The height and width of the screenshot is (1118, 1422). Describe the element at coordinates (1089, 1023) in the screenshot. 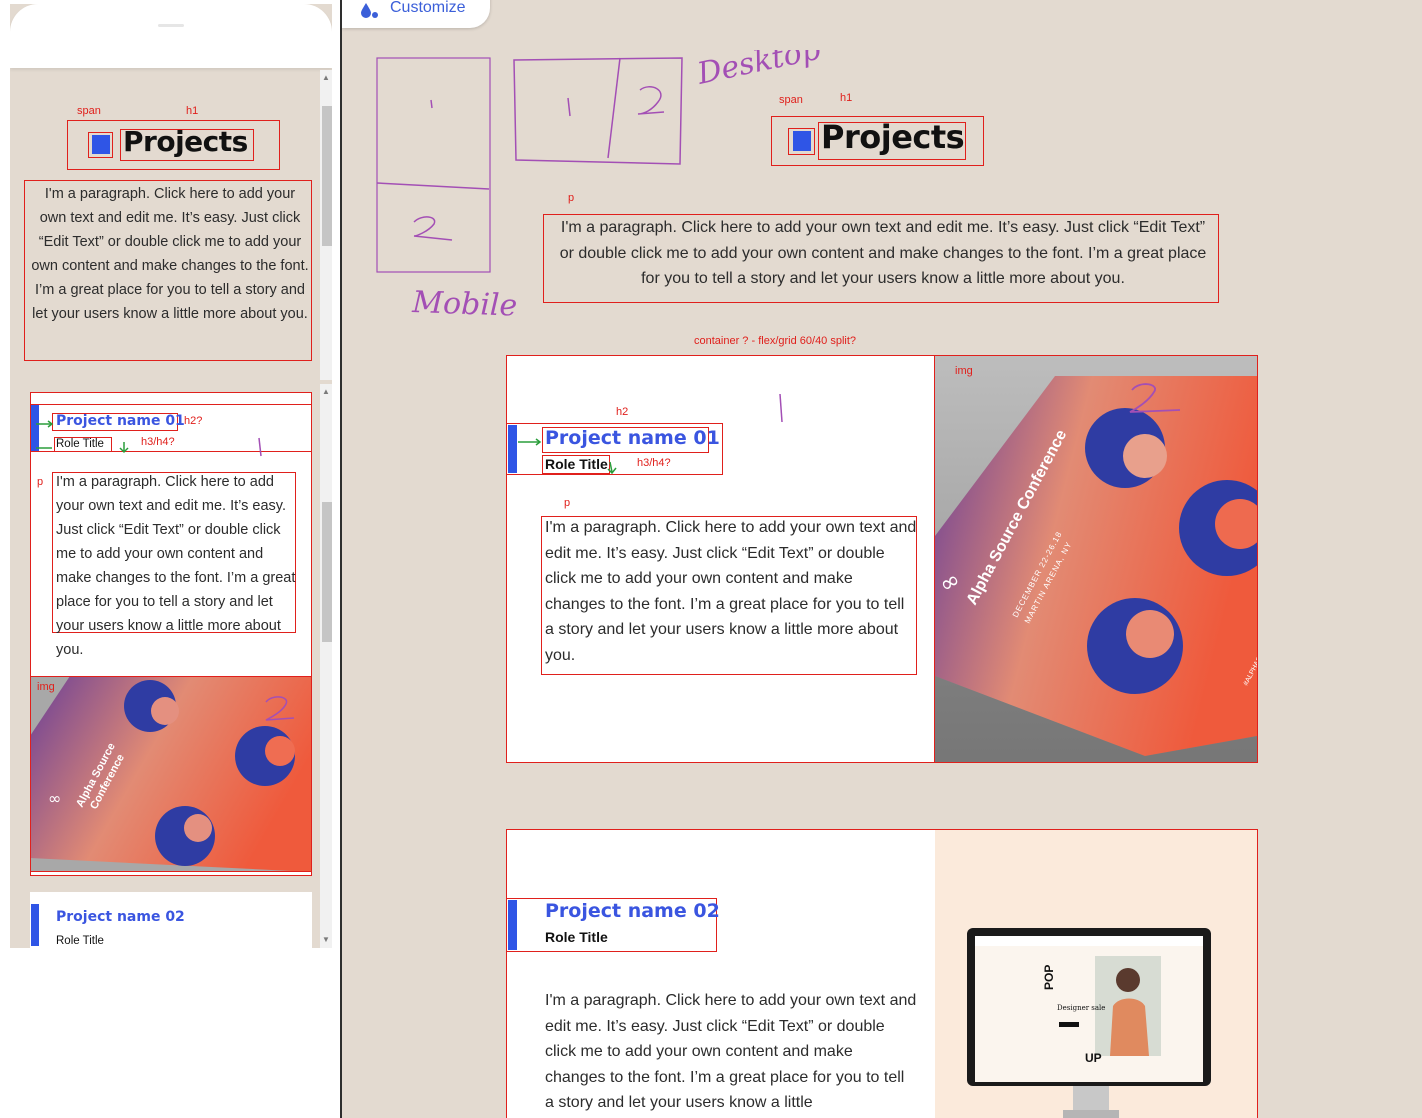

I see `monitor-mockup-icon: POP UP Designer sale` at that location.